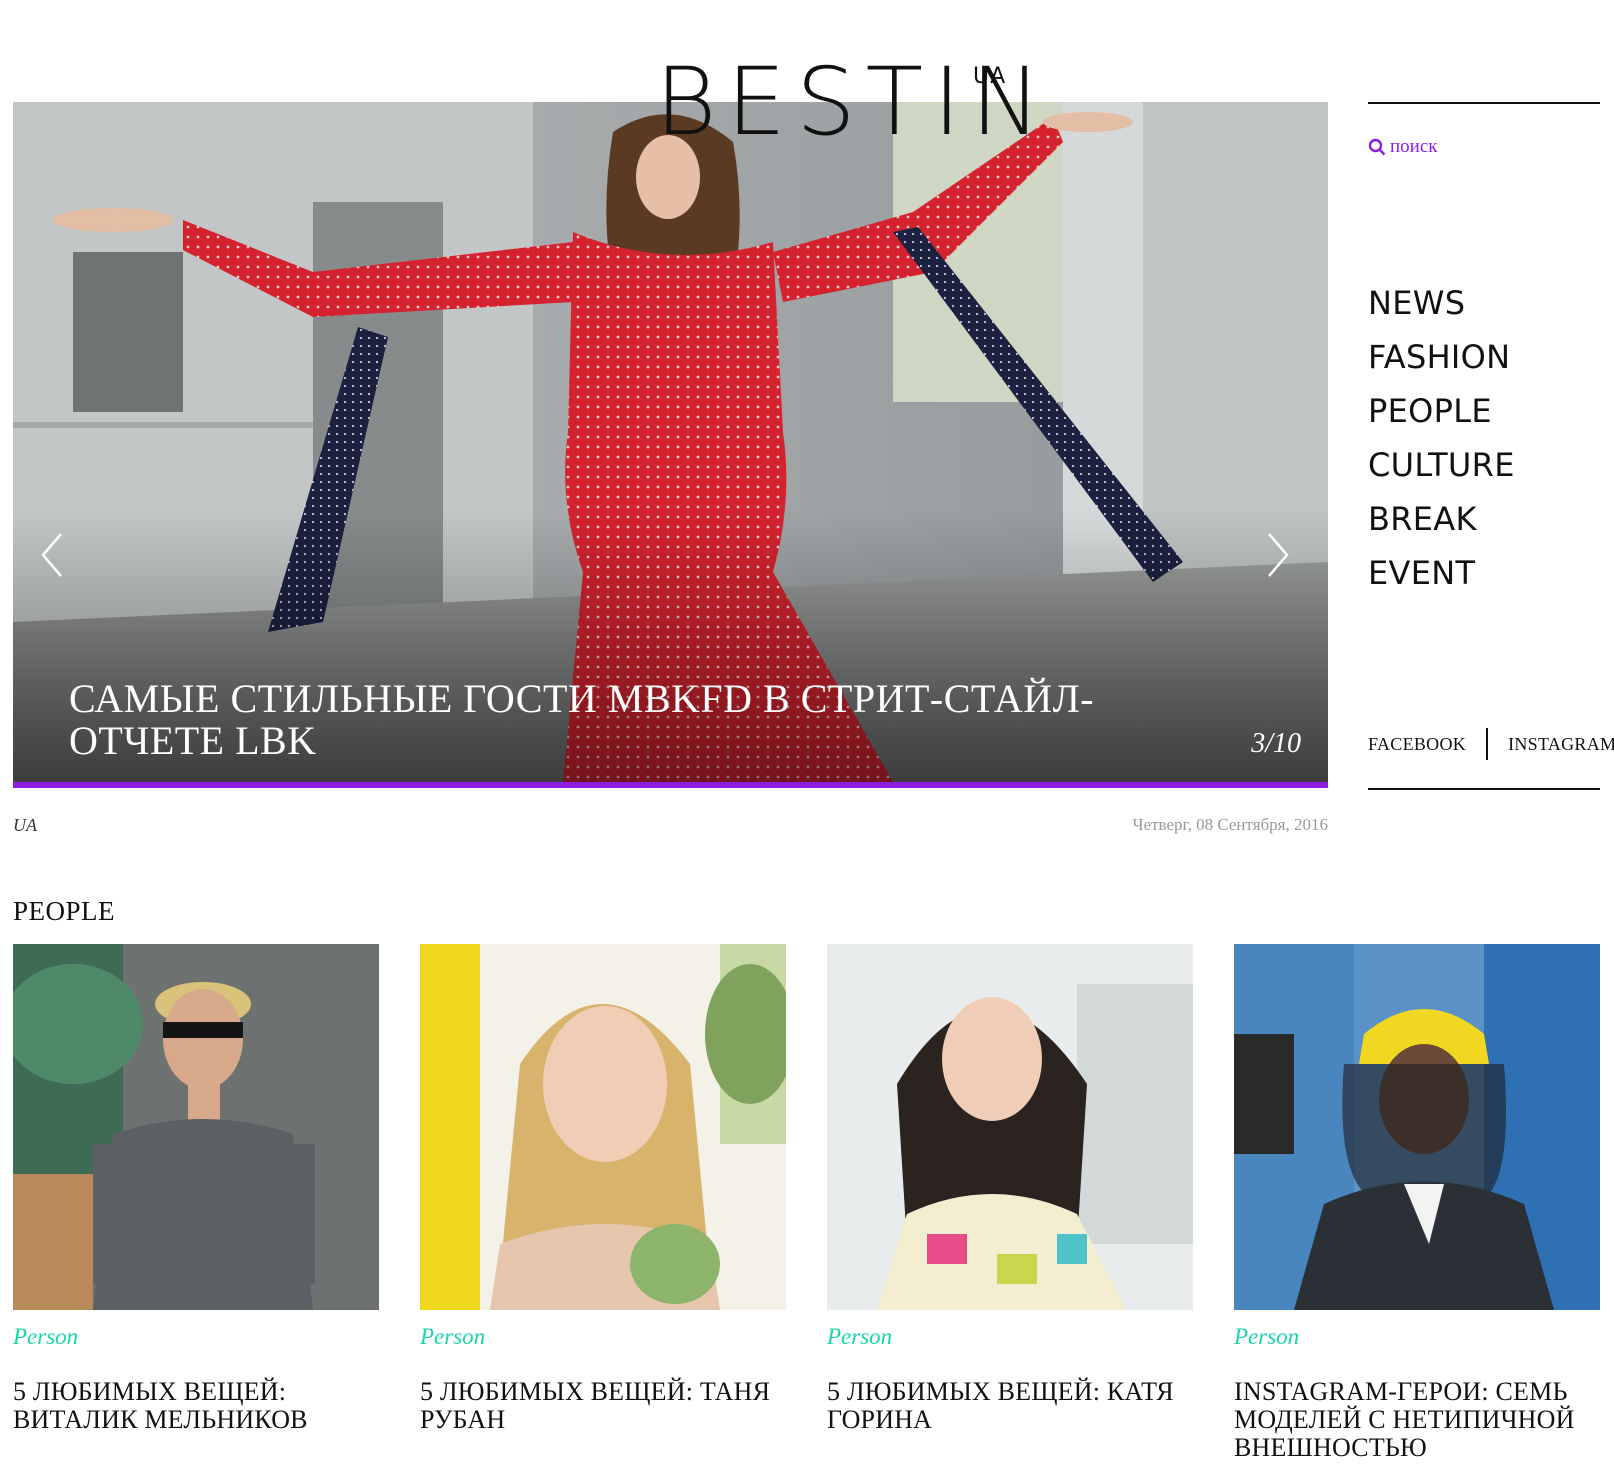  I want to click on article-card: Person 5 ЛЮБИМЫХ ВЕЩЕЙ: КАТЯ ГОРИНА, so click(1010, 1189).